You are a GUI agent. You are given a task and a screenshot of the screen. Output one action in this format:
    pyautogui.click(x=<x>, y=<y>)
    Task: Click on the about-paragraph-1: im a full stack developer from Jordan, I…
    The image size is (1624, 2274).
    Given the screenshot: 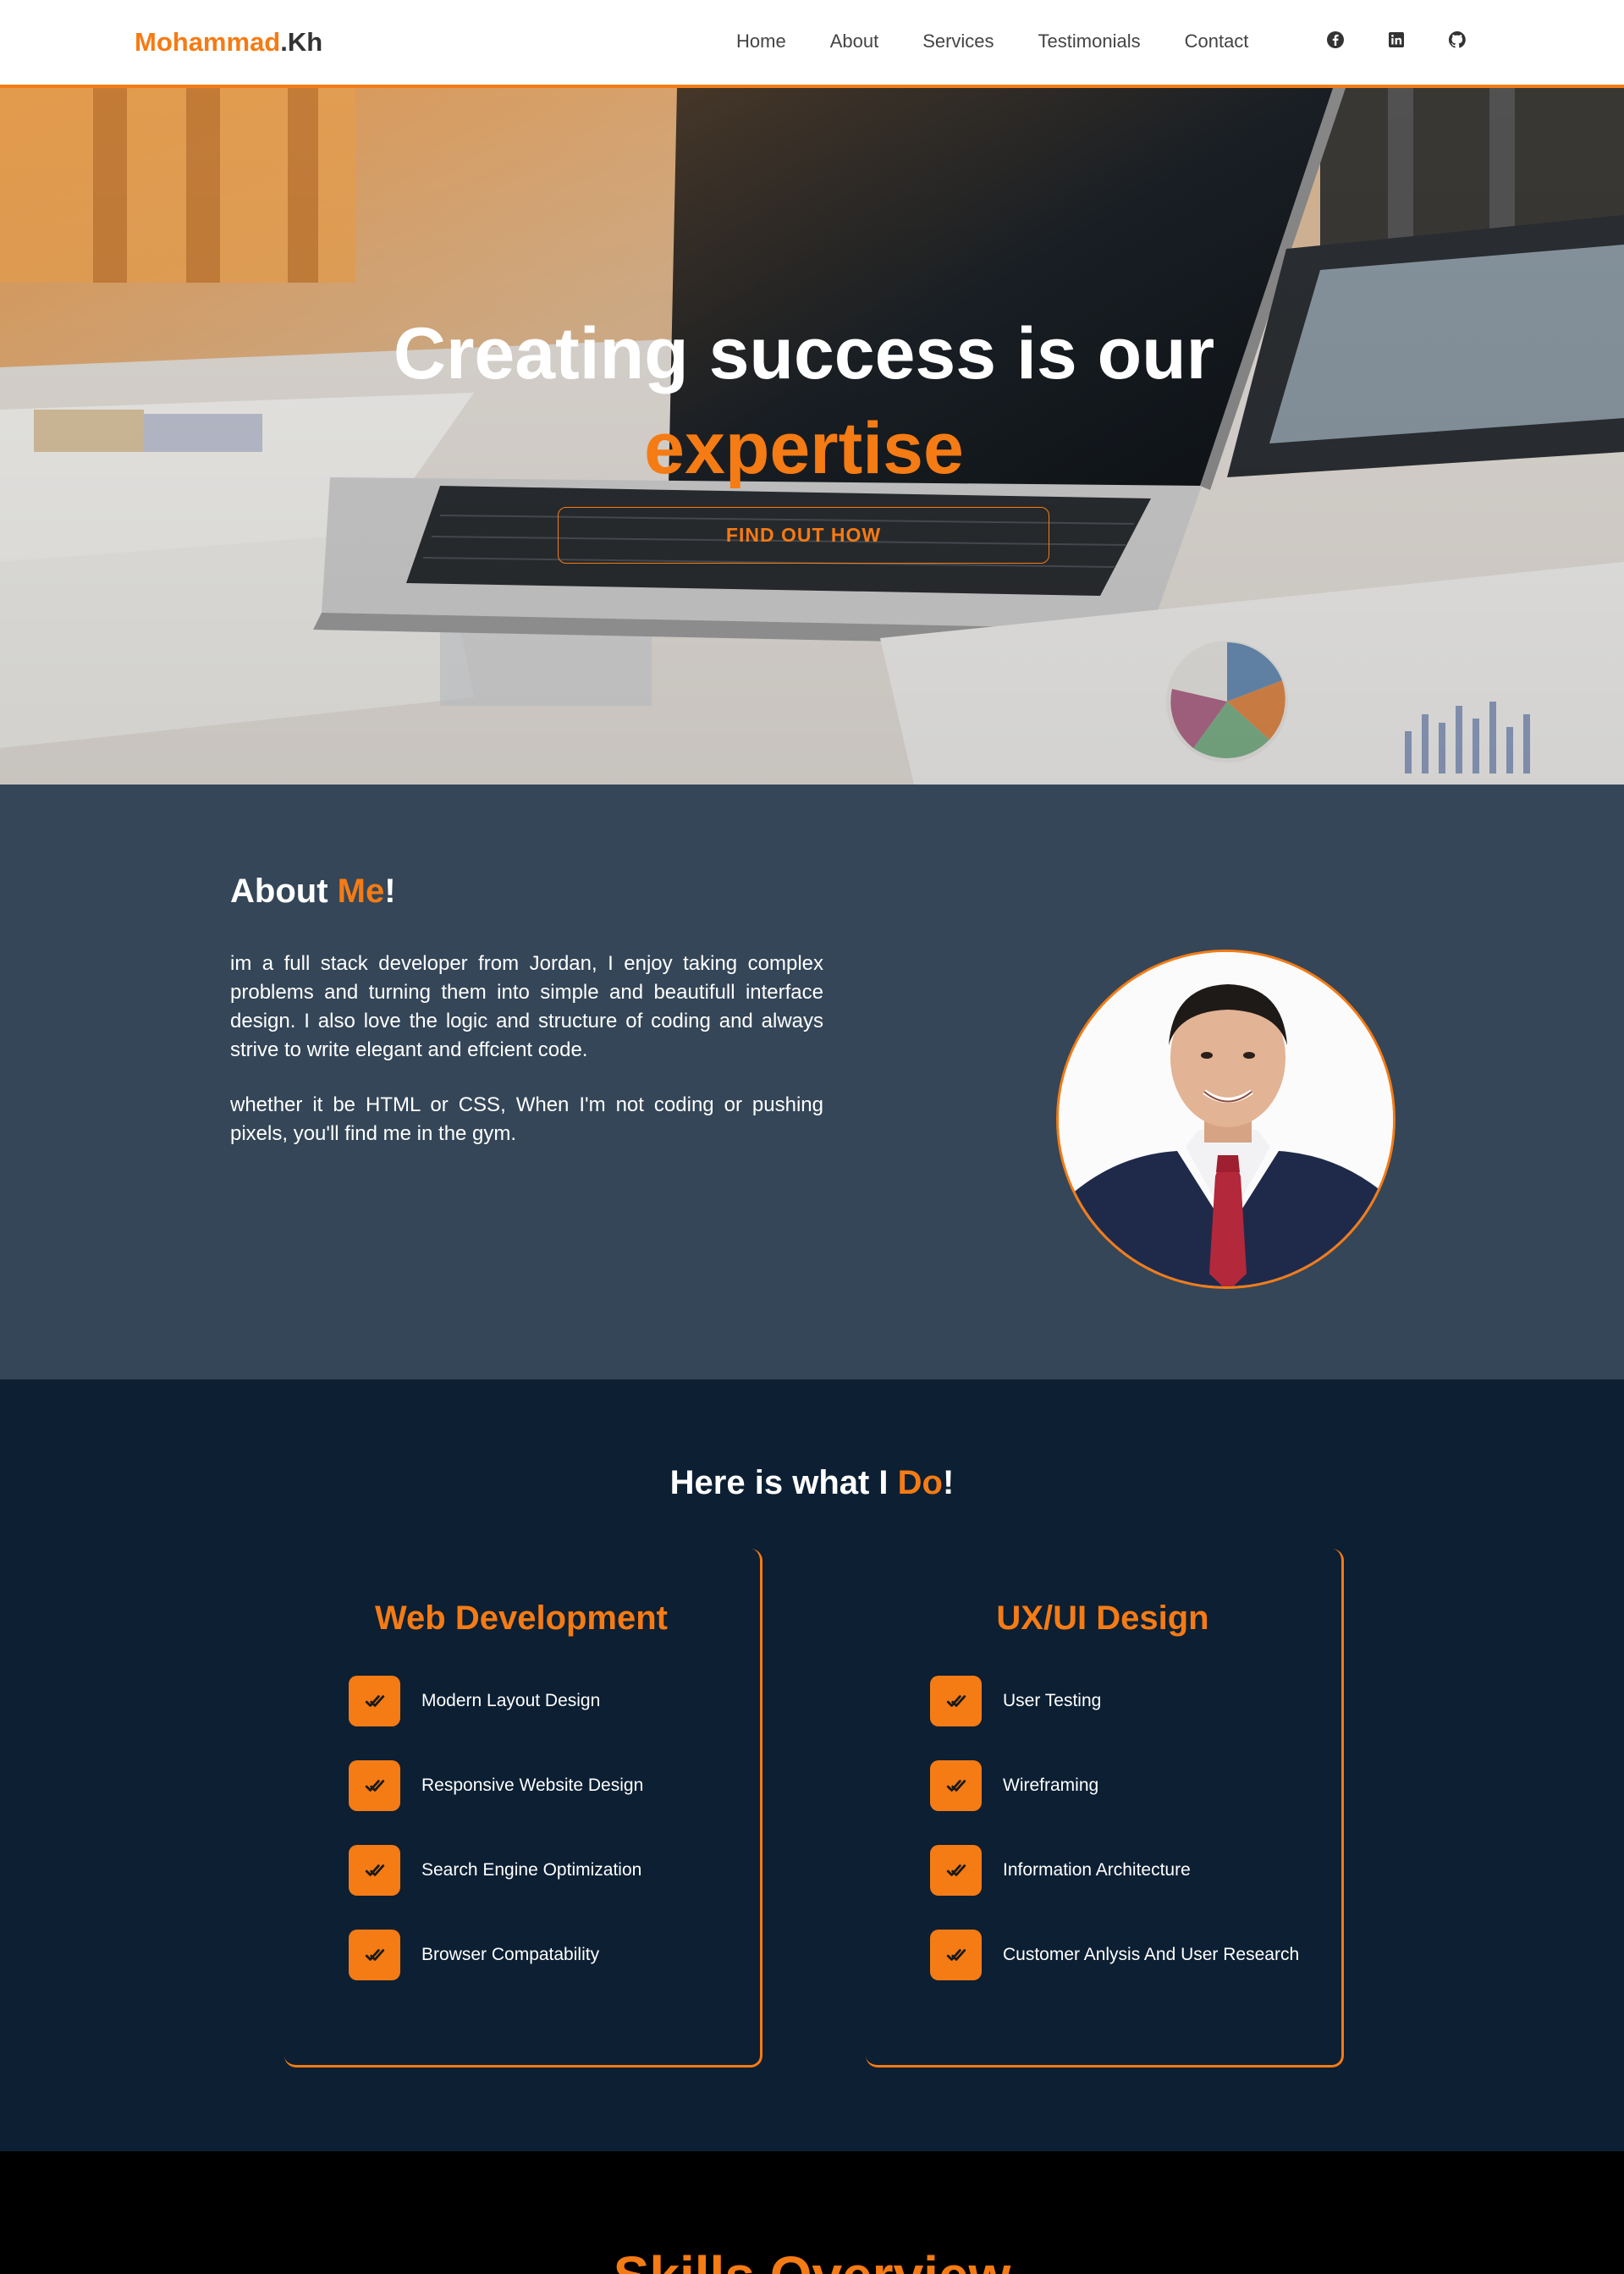 What is the action you would take?
    pyautogui.click(x=526, y=1007)
    